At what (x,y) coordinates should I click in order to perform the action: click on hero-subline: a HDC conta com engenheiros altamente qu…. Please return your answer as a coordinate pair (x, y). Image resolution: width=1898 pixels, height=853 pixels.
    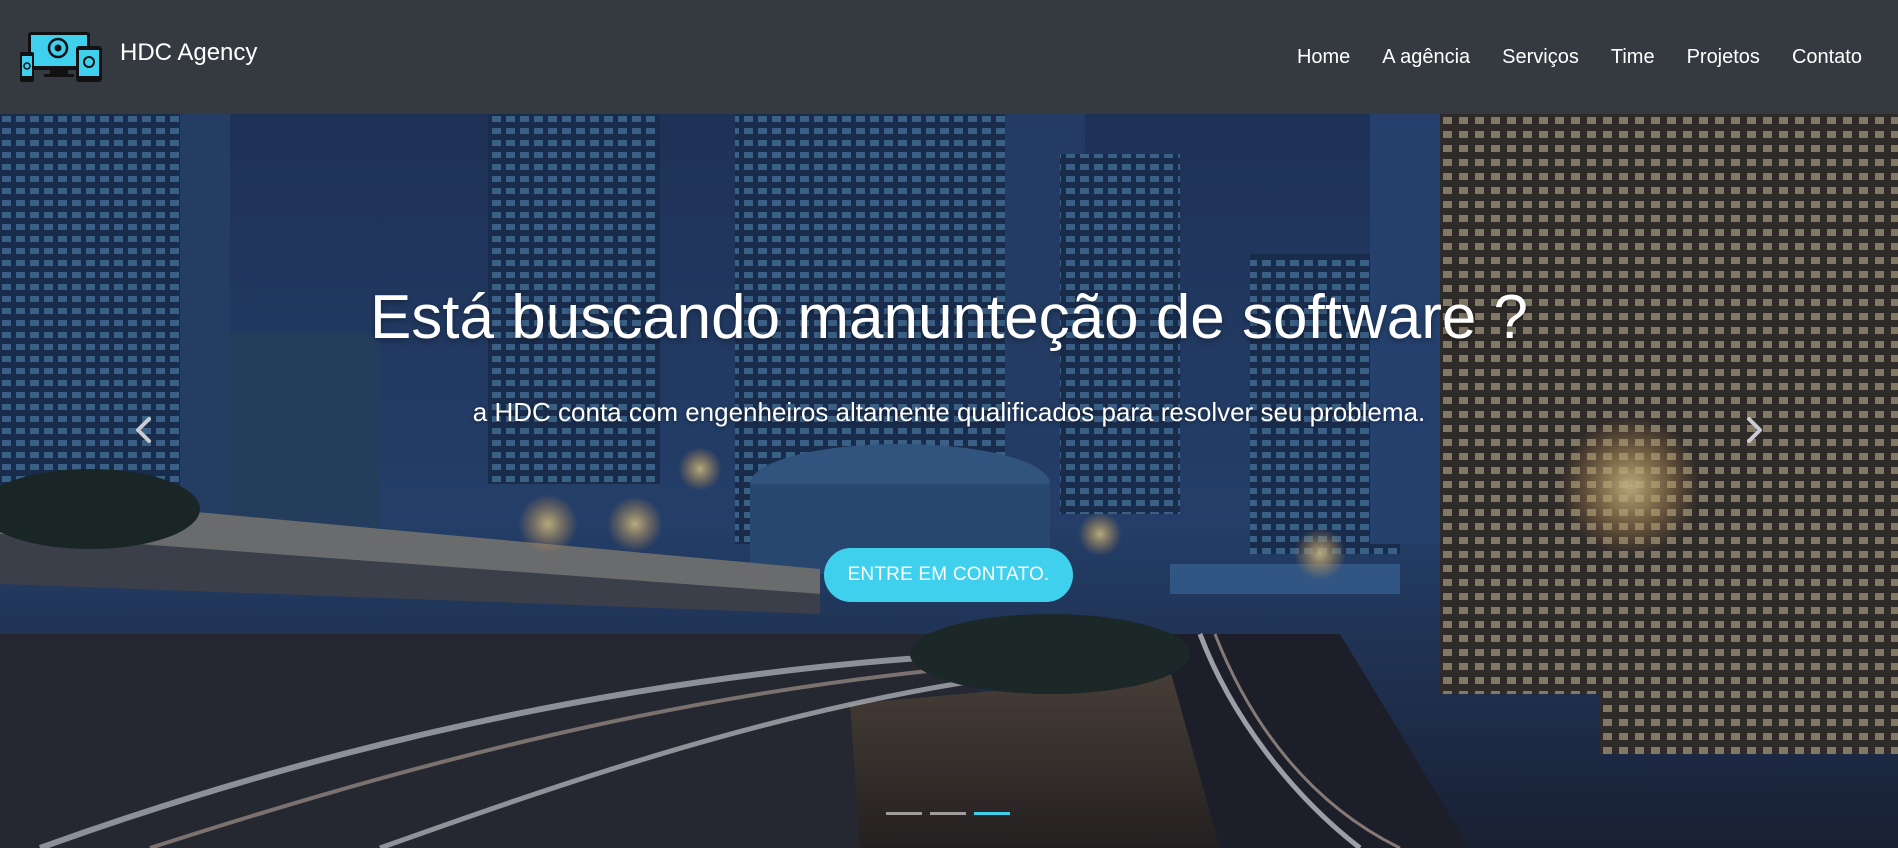
    Looking at the image, I should click on (949, 412).